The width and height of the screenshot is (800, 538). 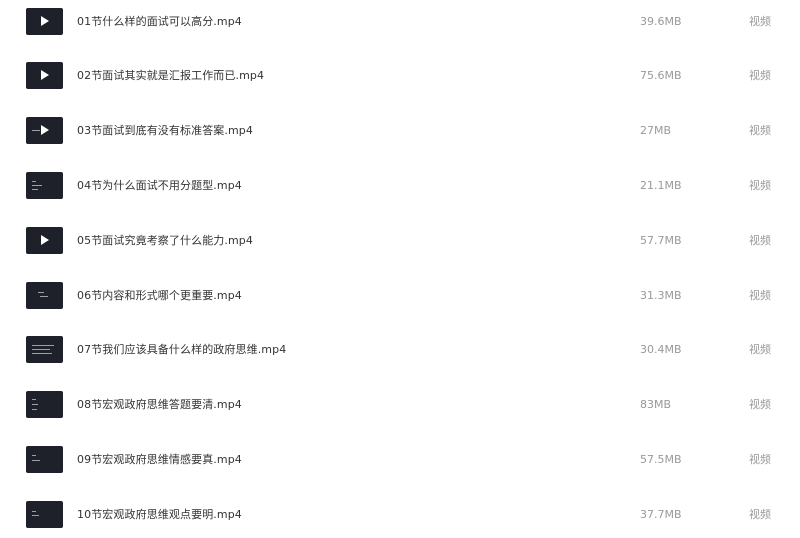 What do you see at coordinates (661, 514) in the screenshot?
I see `file-size: 37.7MB` at bounding box center [661, 514].